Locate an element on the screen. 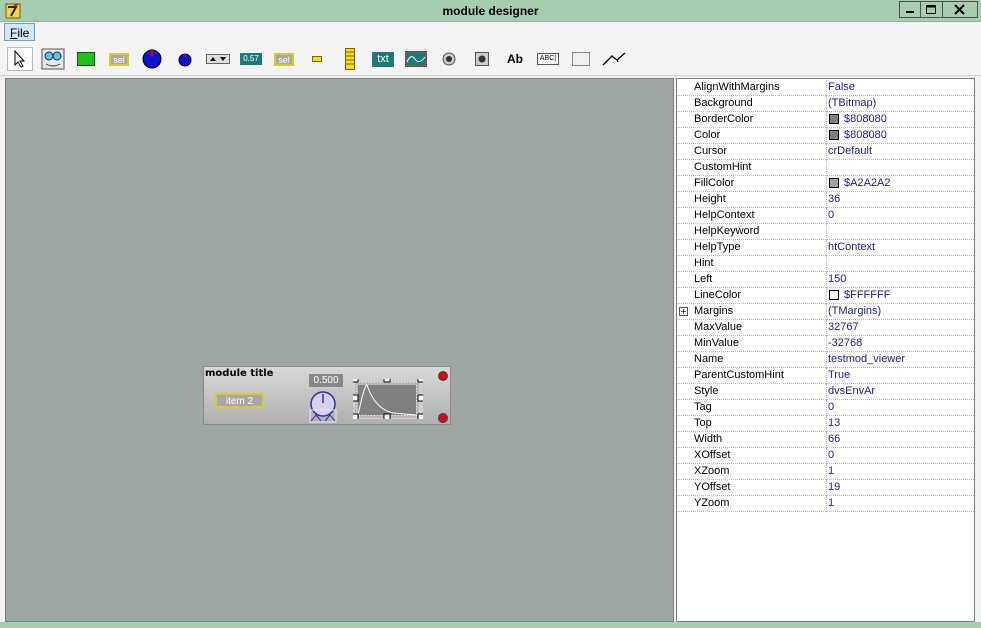 The image size is (981, 628). selector-icon: sel is located at coordinates (119, 59).